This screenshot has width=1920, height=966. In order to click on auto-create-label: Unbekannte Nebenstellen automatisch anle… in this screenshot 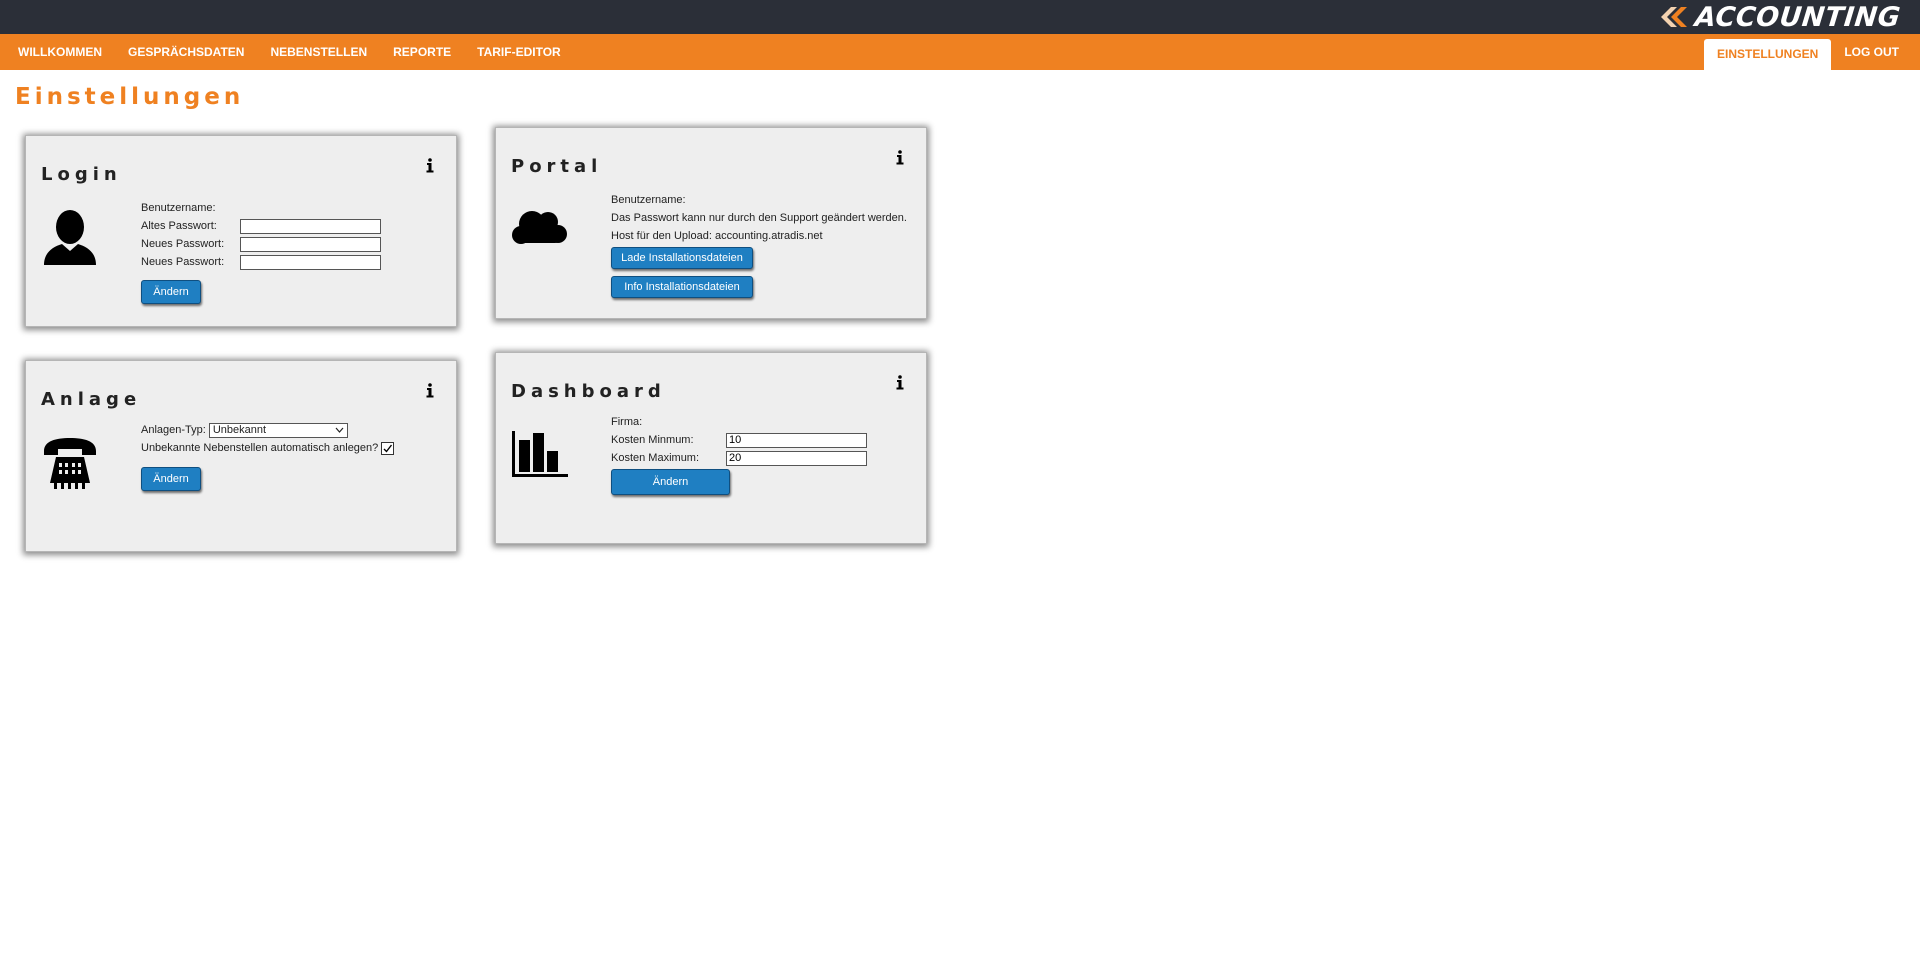, I will do `click(260, 448)`.